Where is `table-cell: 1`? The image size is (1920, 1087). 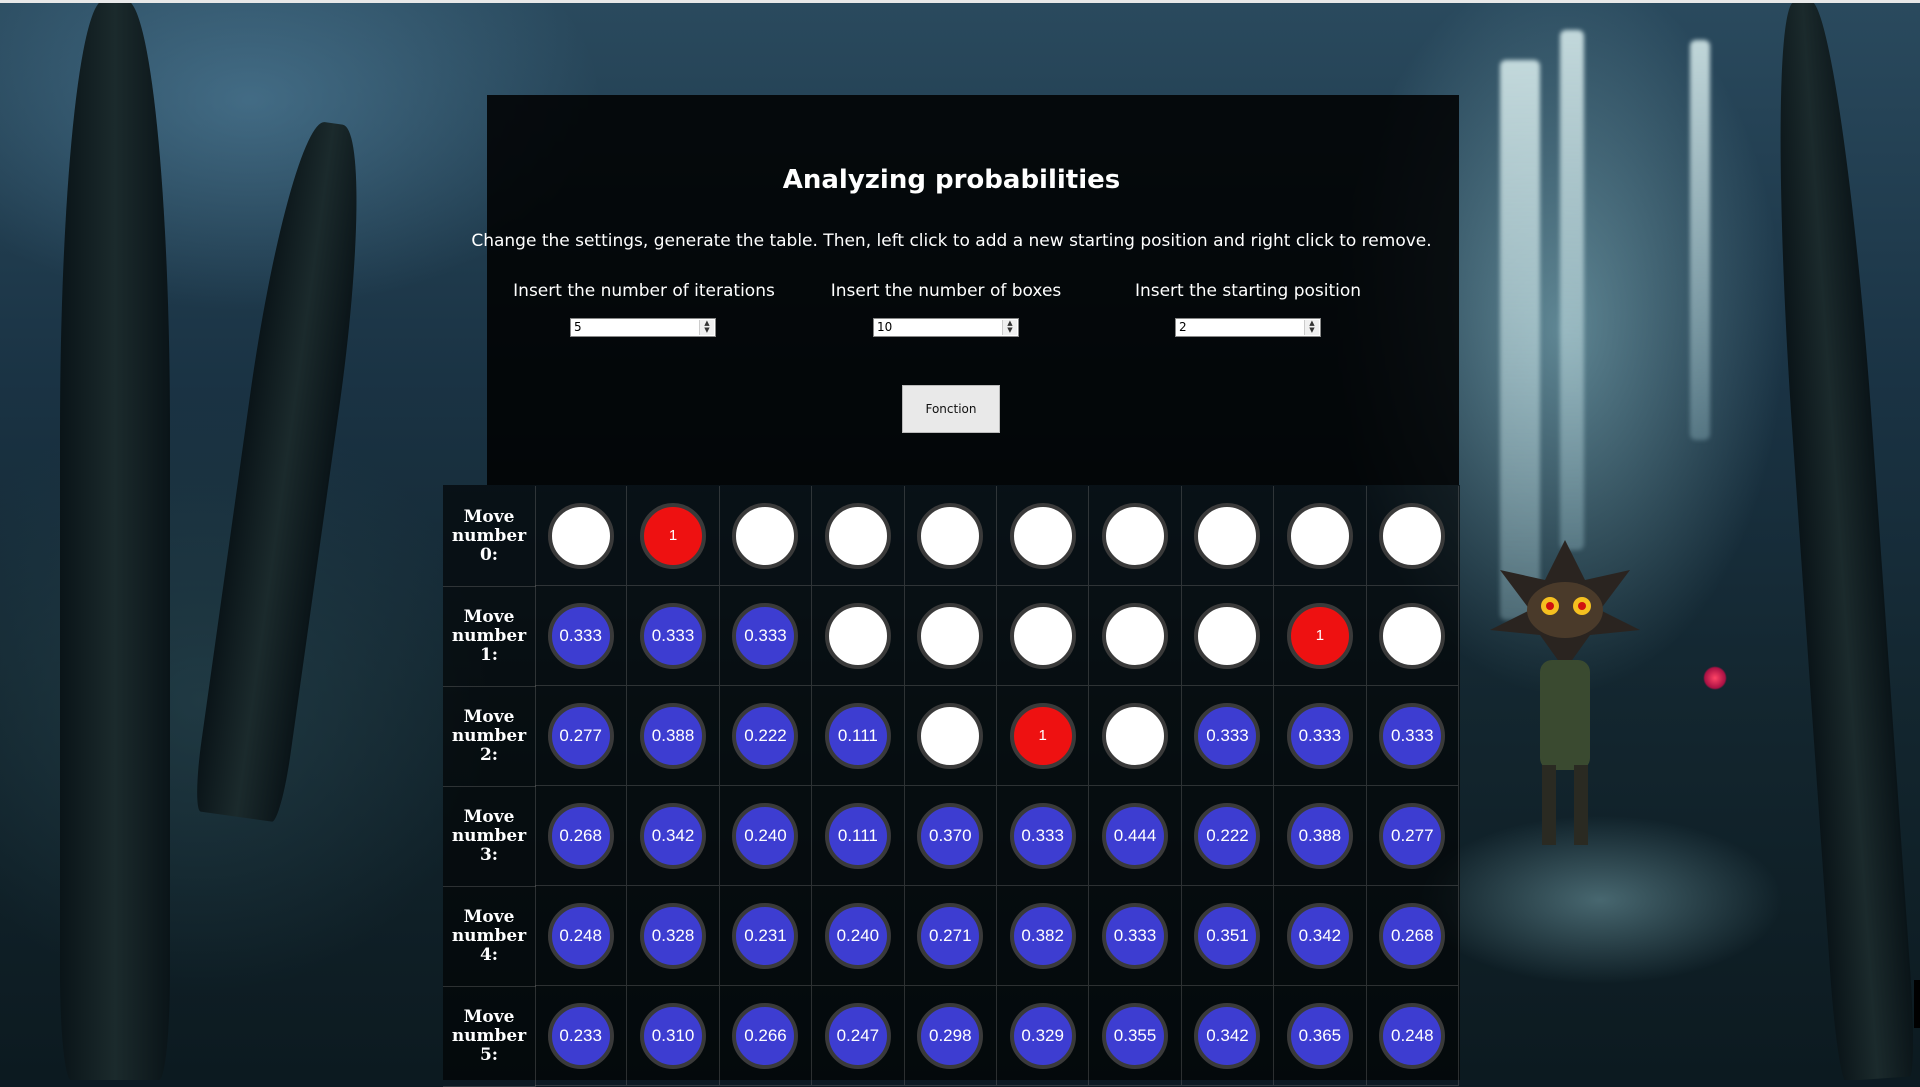 table-cell: 1 is located at coordinates (1043, 736).